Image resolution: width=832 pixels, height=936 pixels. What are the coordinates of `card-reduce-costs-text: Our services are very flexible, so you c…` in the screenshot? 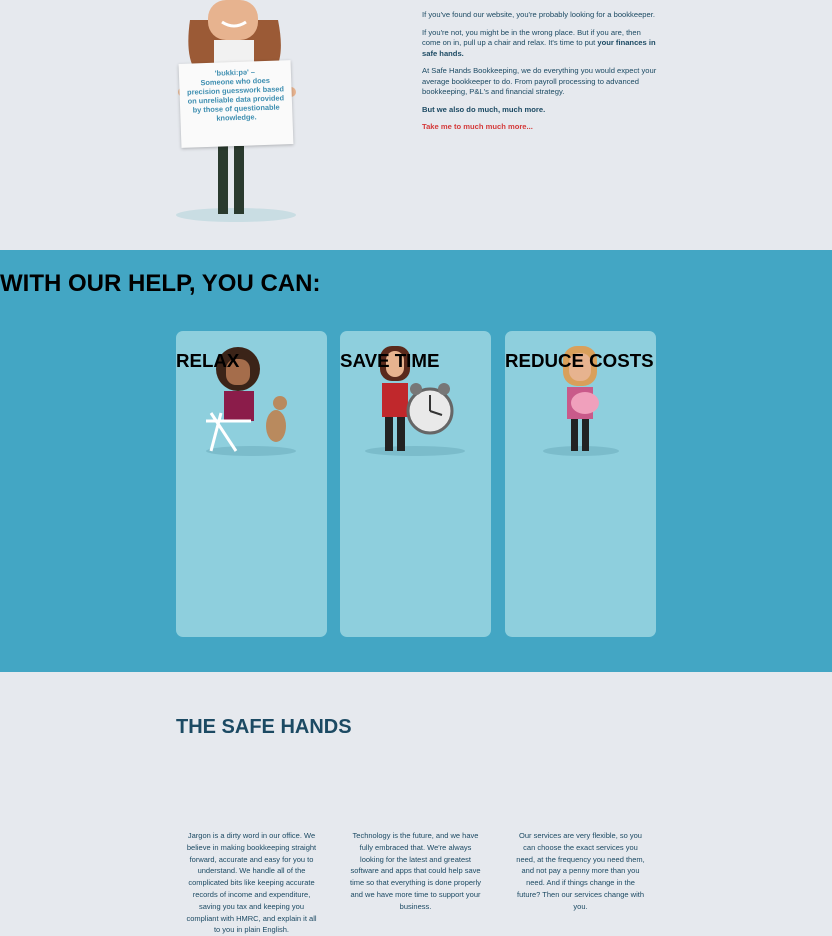 It's located at (580, 871).